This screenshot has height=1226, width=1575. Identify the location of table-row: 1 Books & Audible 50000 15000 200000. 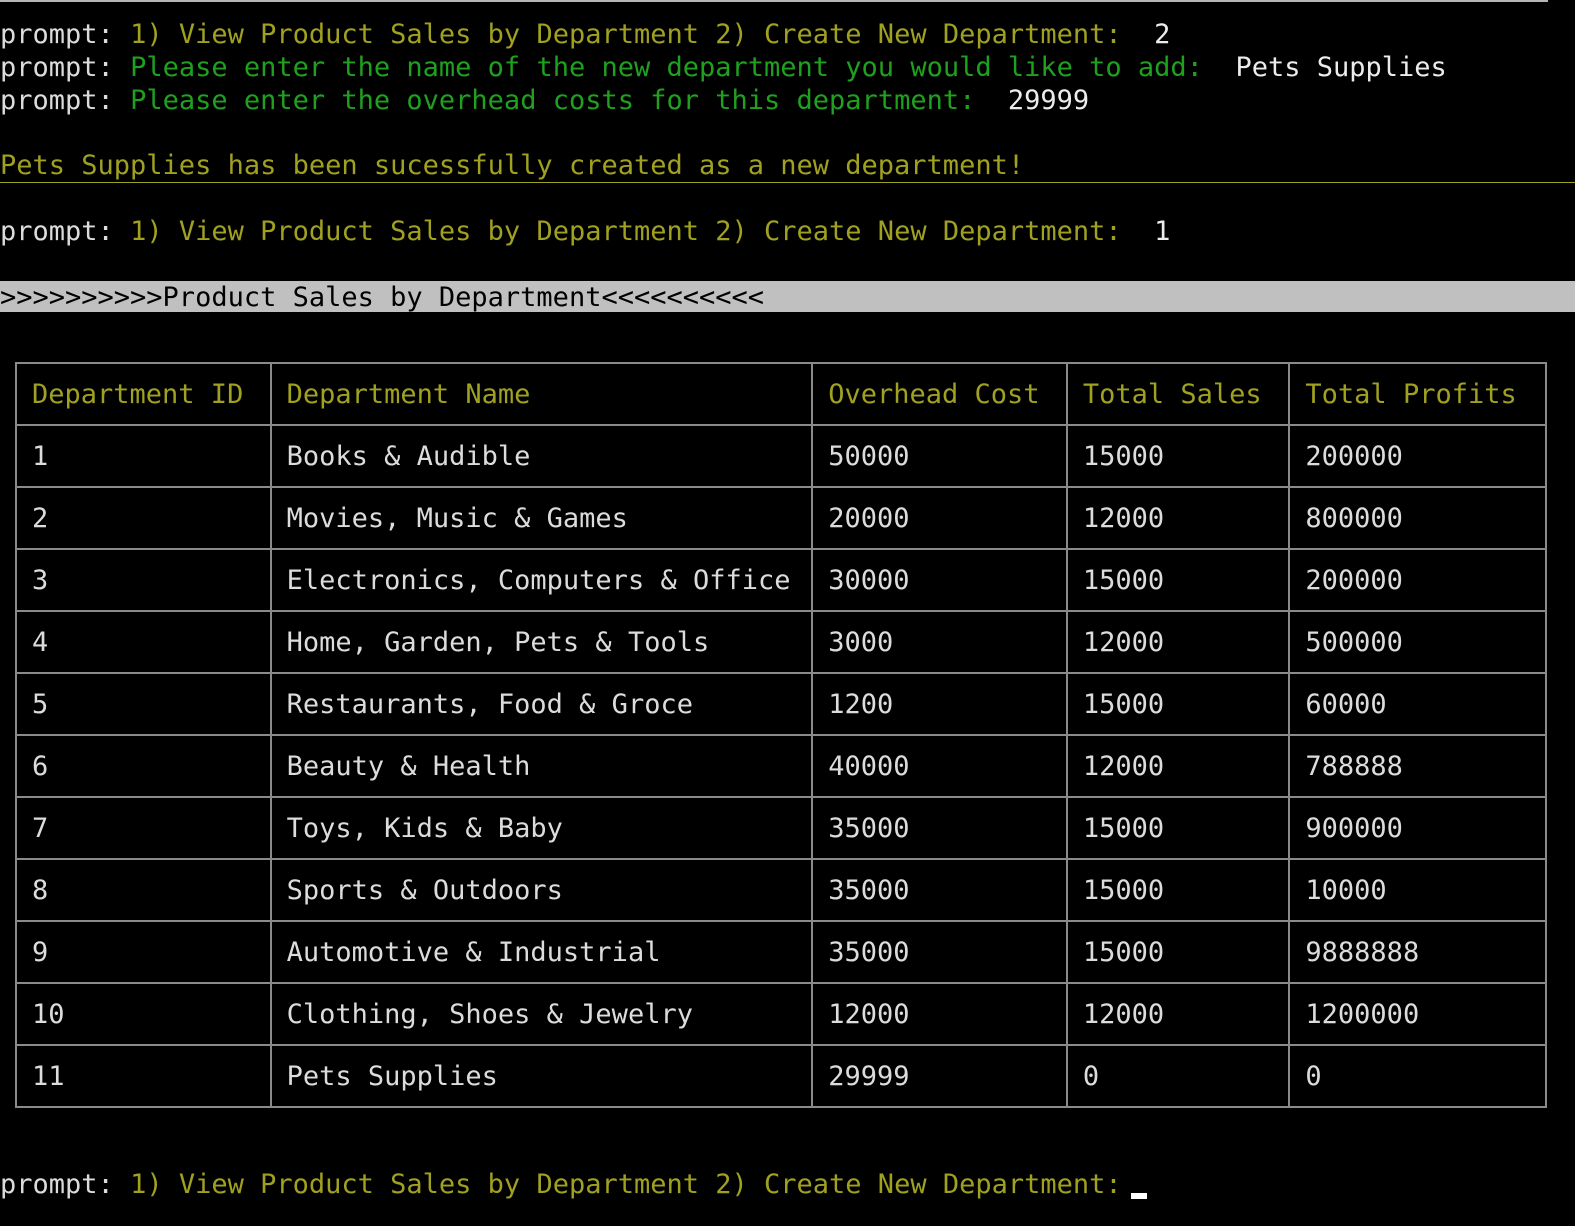
(781, 456).